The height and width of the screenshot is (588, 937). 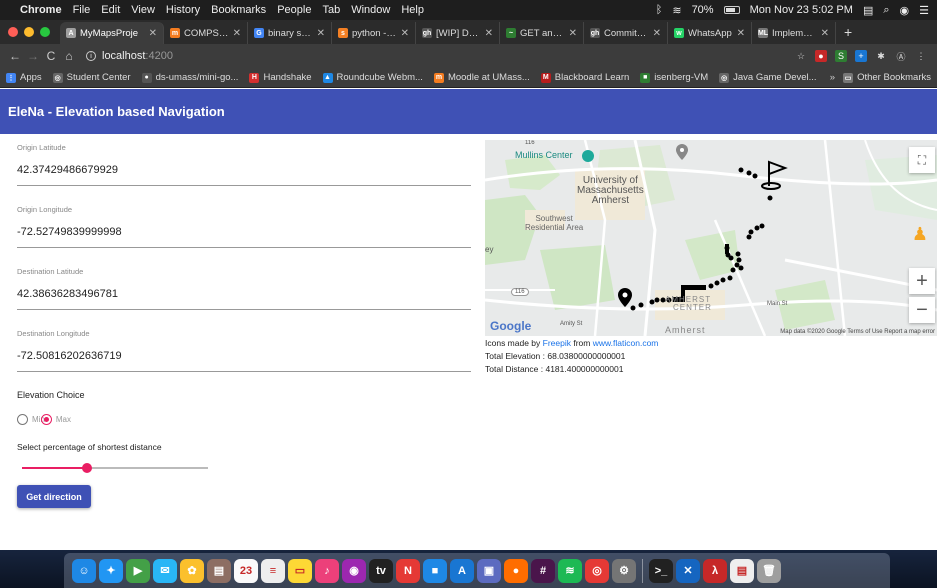 What do you see at coordinates (24, 77) in the screenshot?
I see `bookmark-item: ⋮ Apps` at bounding box center [24, 77].